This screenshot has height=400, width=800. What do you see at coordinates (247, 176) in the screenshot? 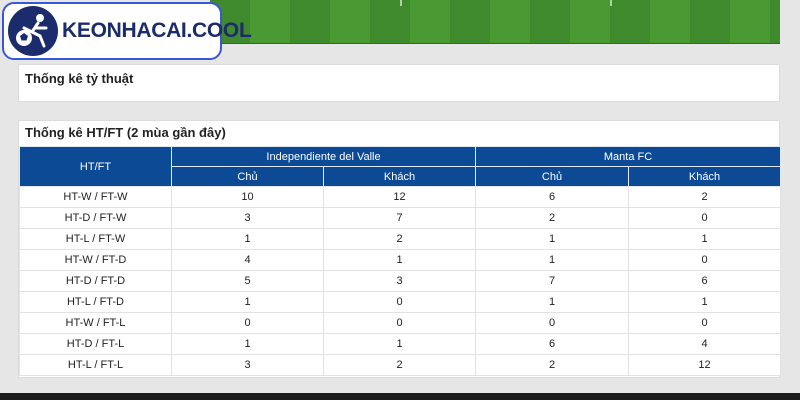
I see `header-team1-home: Chủ` at bounding box center [247, 176].